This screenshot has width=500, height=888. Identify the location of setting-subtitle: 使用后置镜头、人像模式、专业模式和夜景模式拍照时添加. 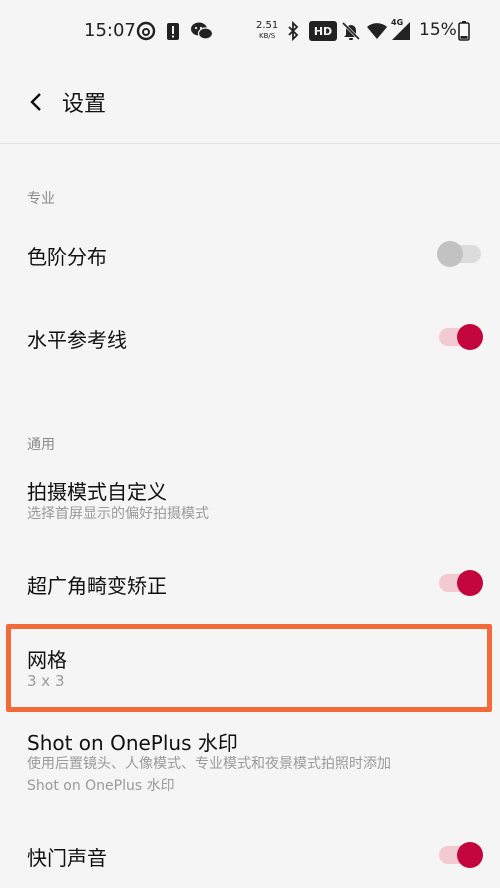
(209, 764).